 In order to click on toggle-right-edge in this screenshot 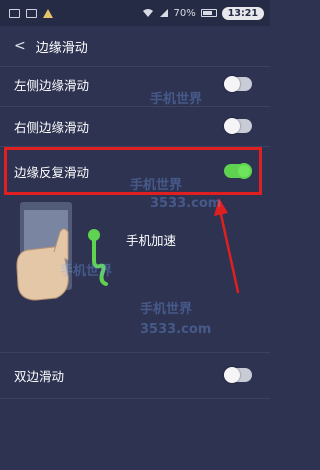, I will do `click(238, 126)`.